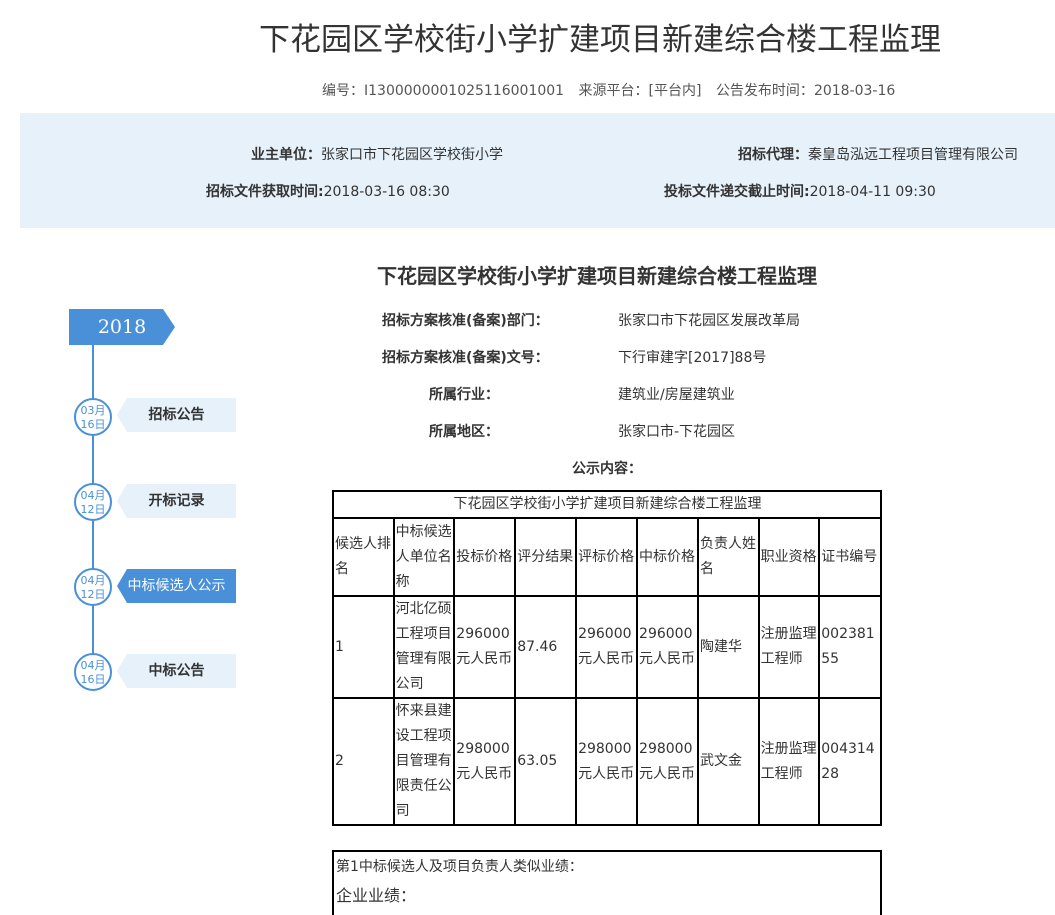 This screenshot has height=915, width=1055. I want to click on table-cell: 2, so click(363, 761).